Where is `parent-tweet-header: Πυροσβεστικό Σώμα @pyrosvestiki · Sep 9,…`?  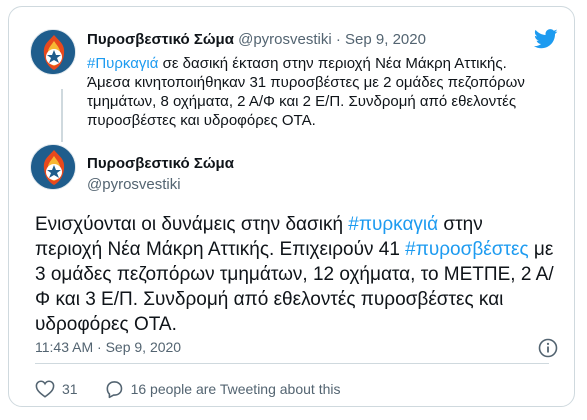
parent-tweet-header: Πυροσβεστικό Σώμα @pyrosvestiki · Sep 9,… is located at coordinates (256, 39).